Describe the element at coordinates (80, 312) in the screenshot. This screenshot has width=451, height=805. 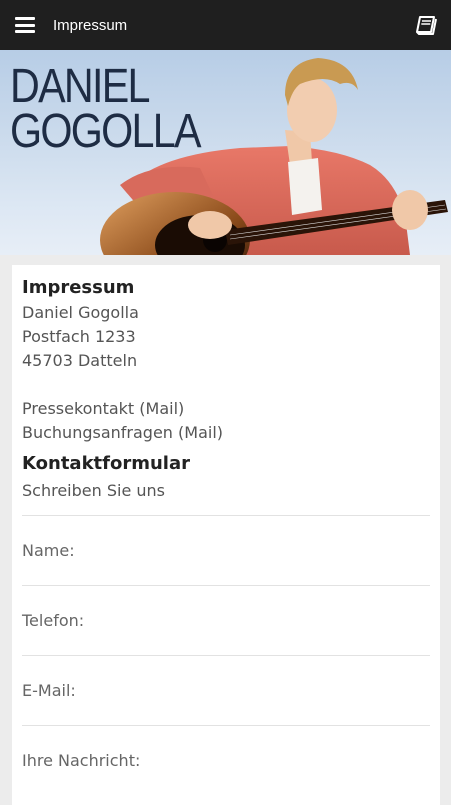
I see `address-name: Daniel Gogolla` at that location.